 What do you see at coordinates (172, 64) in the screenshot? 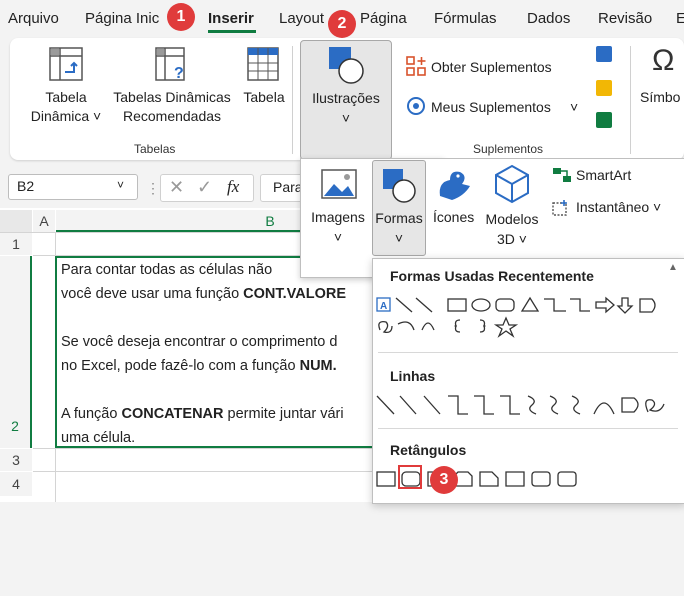
I see `recommended-pivot-icon: ?` at bounding box center [172, 64].